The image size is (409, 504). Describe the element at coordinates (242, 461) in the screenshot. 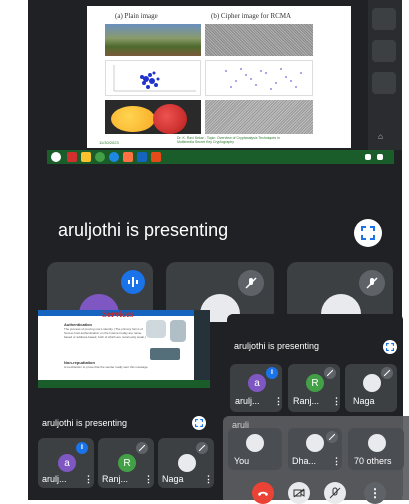

I see `participant-name: You` at that location.